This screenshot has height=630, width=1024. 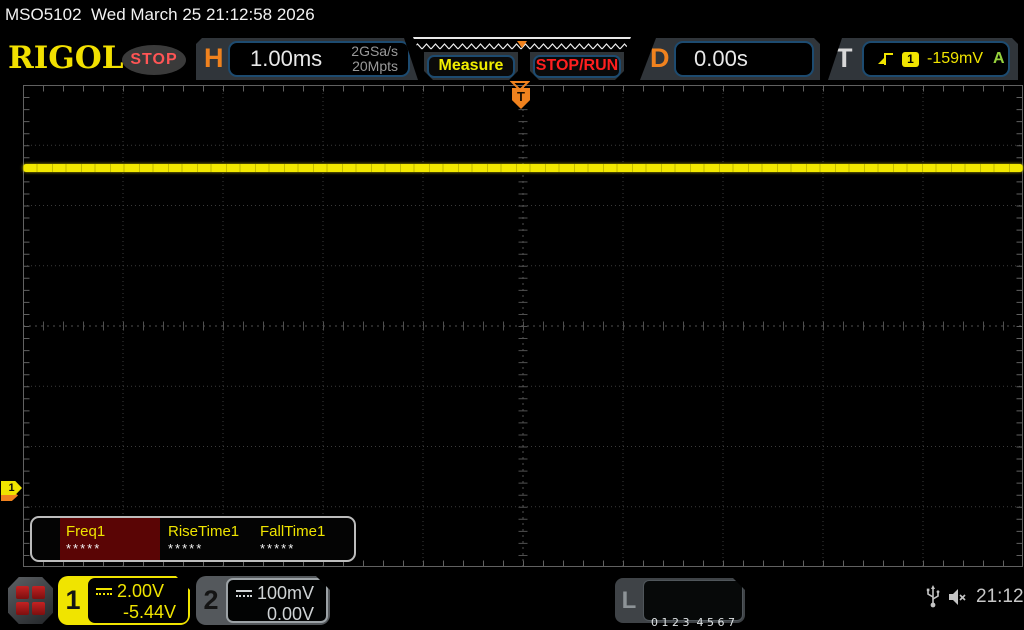 I want to click on delay-label: D, so click(x=660, y=58).